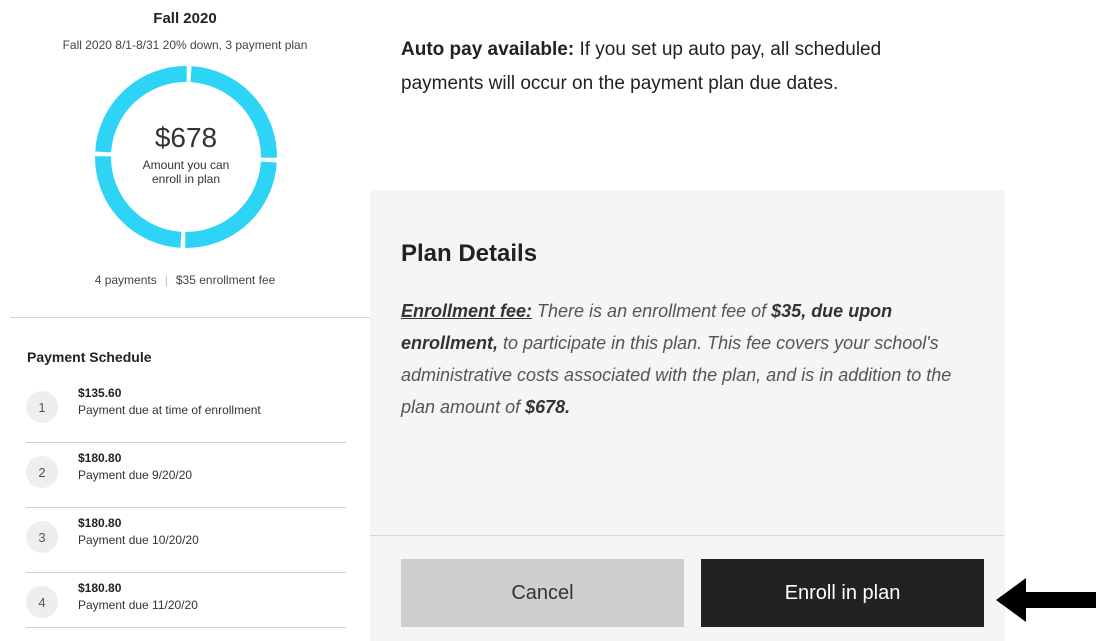  Describe the element at coordinates (687, 588) in the screenshot. I see `actions-bar: Cancel Enroll in plan` at that location.